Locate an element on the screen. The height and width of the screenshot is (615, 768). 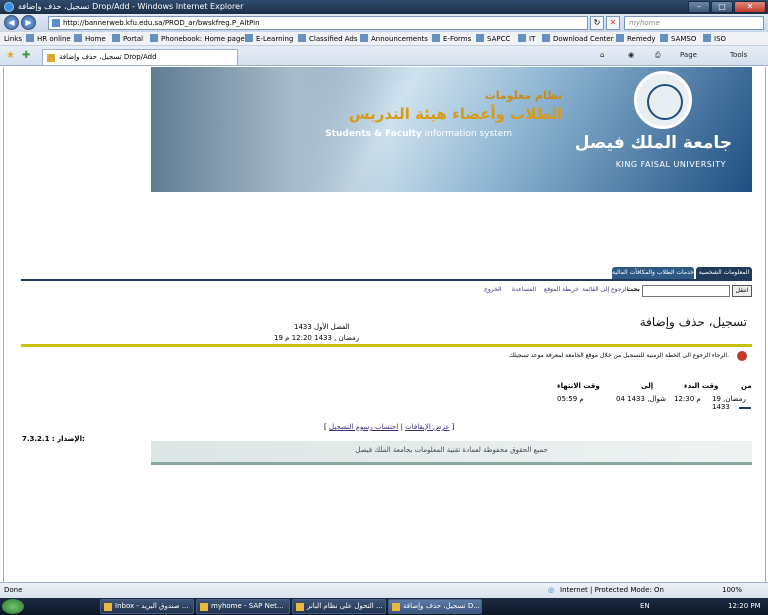
warning-icon is located at coordinates (742, 356).